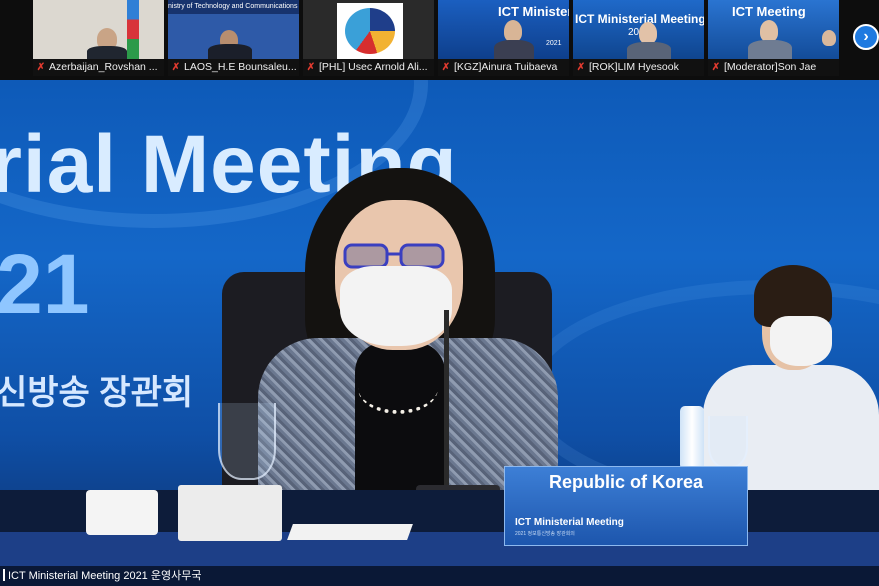 The width and height of the screenshot is (879, 586). I want to click on participant-tile-moderator: ICT Meeting ✗ [Moderator]Son Jae, so click(773, 38).